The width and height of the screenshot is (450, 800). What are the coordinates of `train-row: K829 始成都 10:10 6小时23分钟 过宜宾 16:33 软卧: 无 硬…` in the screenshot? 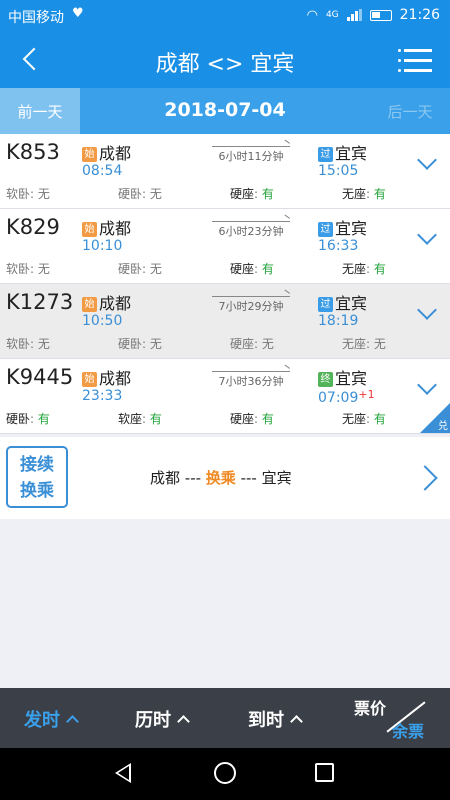 It's located at (225, 246).